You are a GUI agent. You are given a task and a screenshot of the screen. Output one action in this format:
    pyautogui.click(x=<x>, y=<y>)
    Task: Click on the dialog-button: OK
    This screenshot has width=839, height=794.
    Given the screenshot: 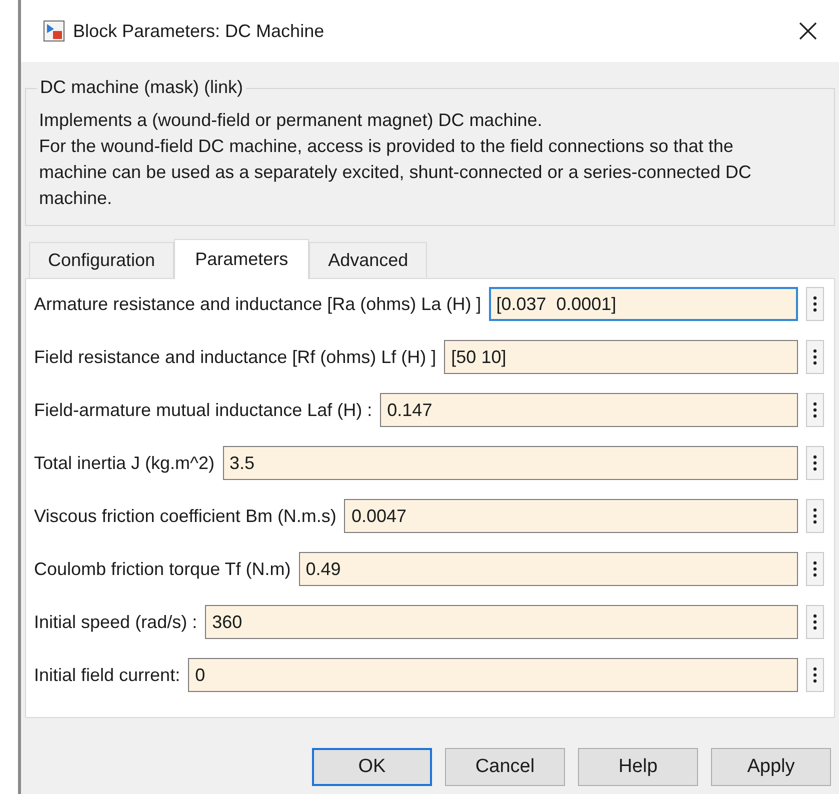 What is the action you would take?
    pyautogui.click(x=372, y=767)
    